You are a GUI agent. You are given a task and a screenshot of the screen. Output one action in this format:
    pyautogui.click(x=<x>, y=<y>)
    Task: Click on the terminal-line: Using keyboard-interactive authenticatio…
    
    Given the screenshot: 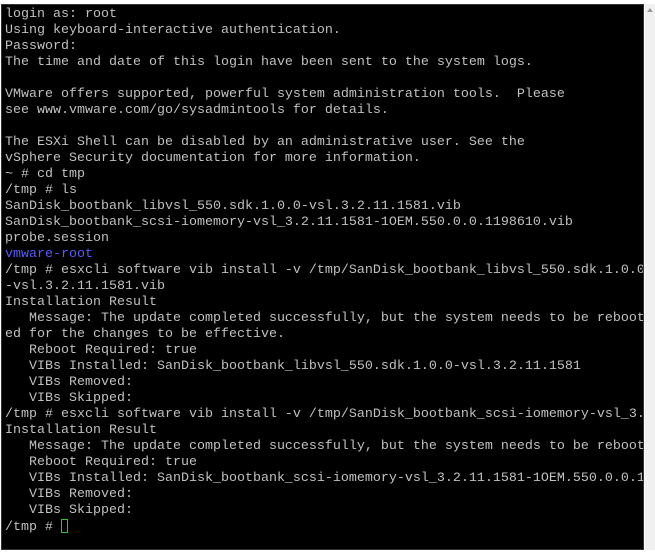 What is the action you would take?
    pyautogui.click(x=173, y=30)
    